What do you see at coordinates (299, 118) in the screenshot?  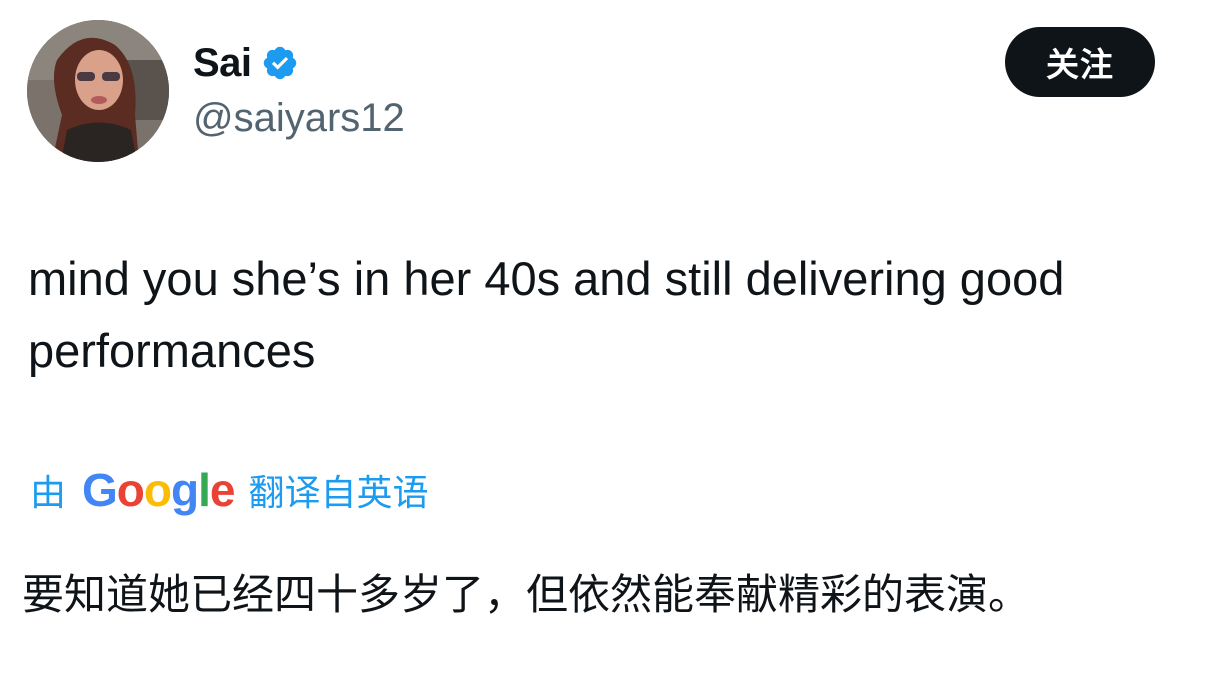 I see `author-handle: @saiyars12` at bounding box center [299, 118].